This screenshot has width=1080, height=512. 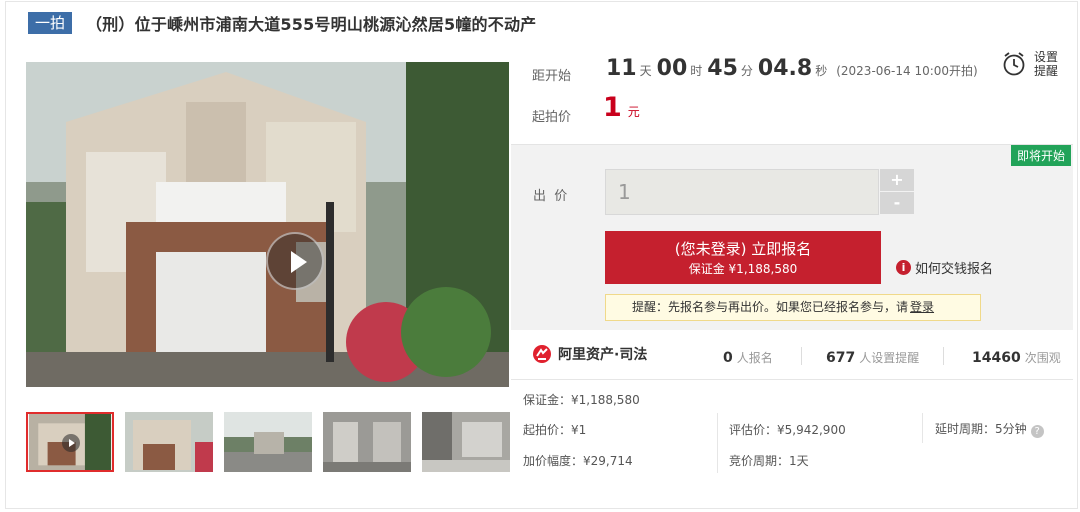 I want to click on extension-detail: 延时周期：5分钟?, so click(x=989, y=429).